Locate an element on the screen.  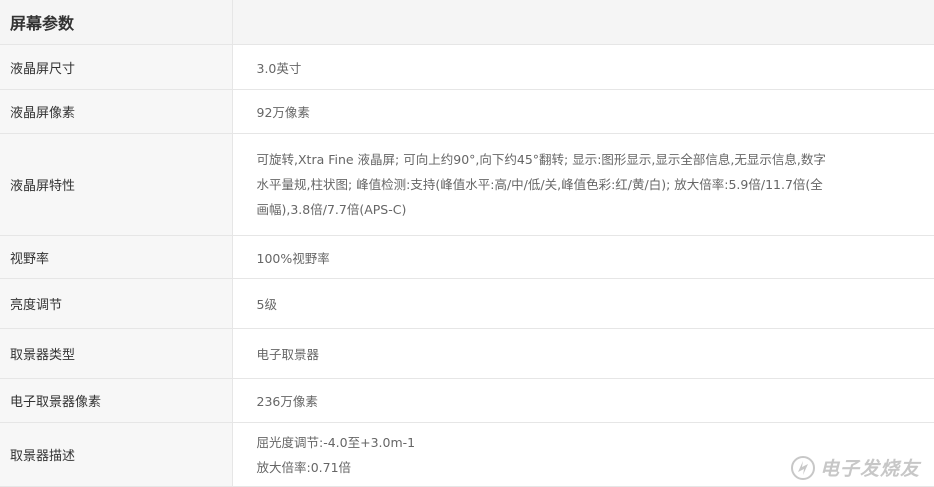
watermark-text: 电子发烧友 is located at coordinates (869, 469).